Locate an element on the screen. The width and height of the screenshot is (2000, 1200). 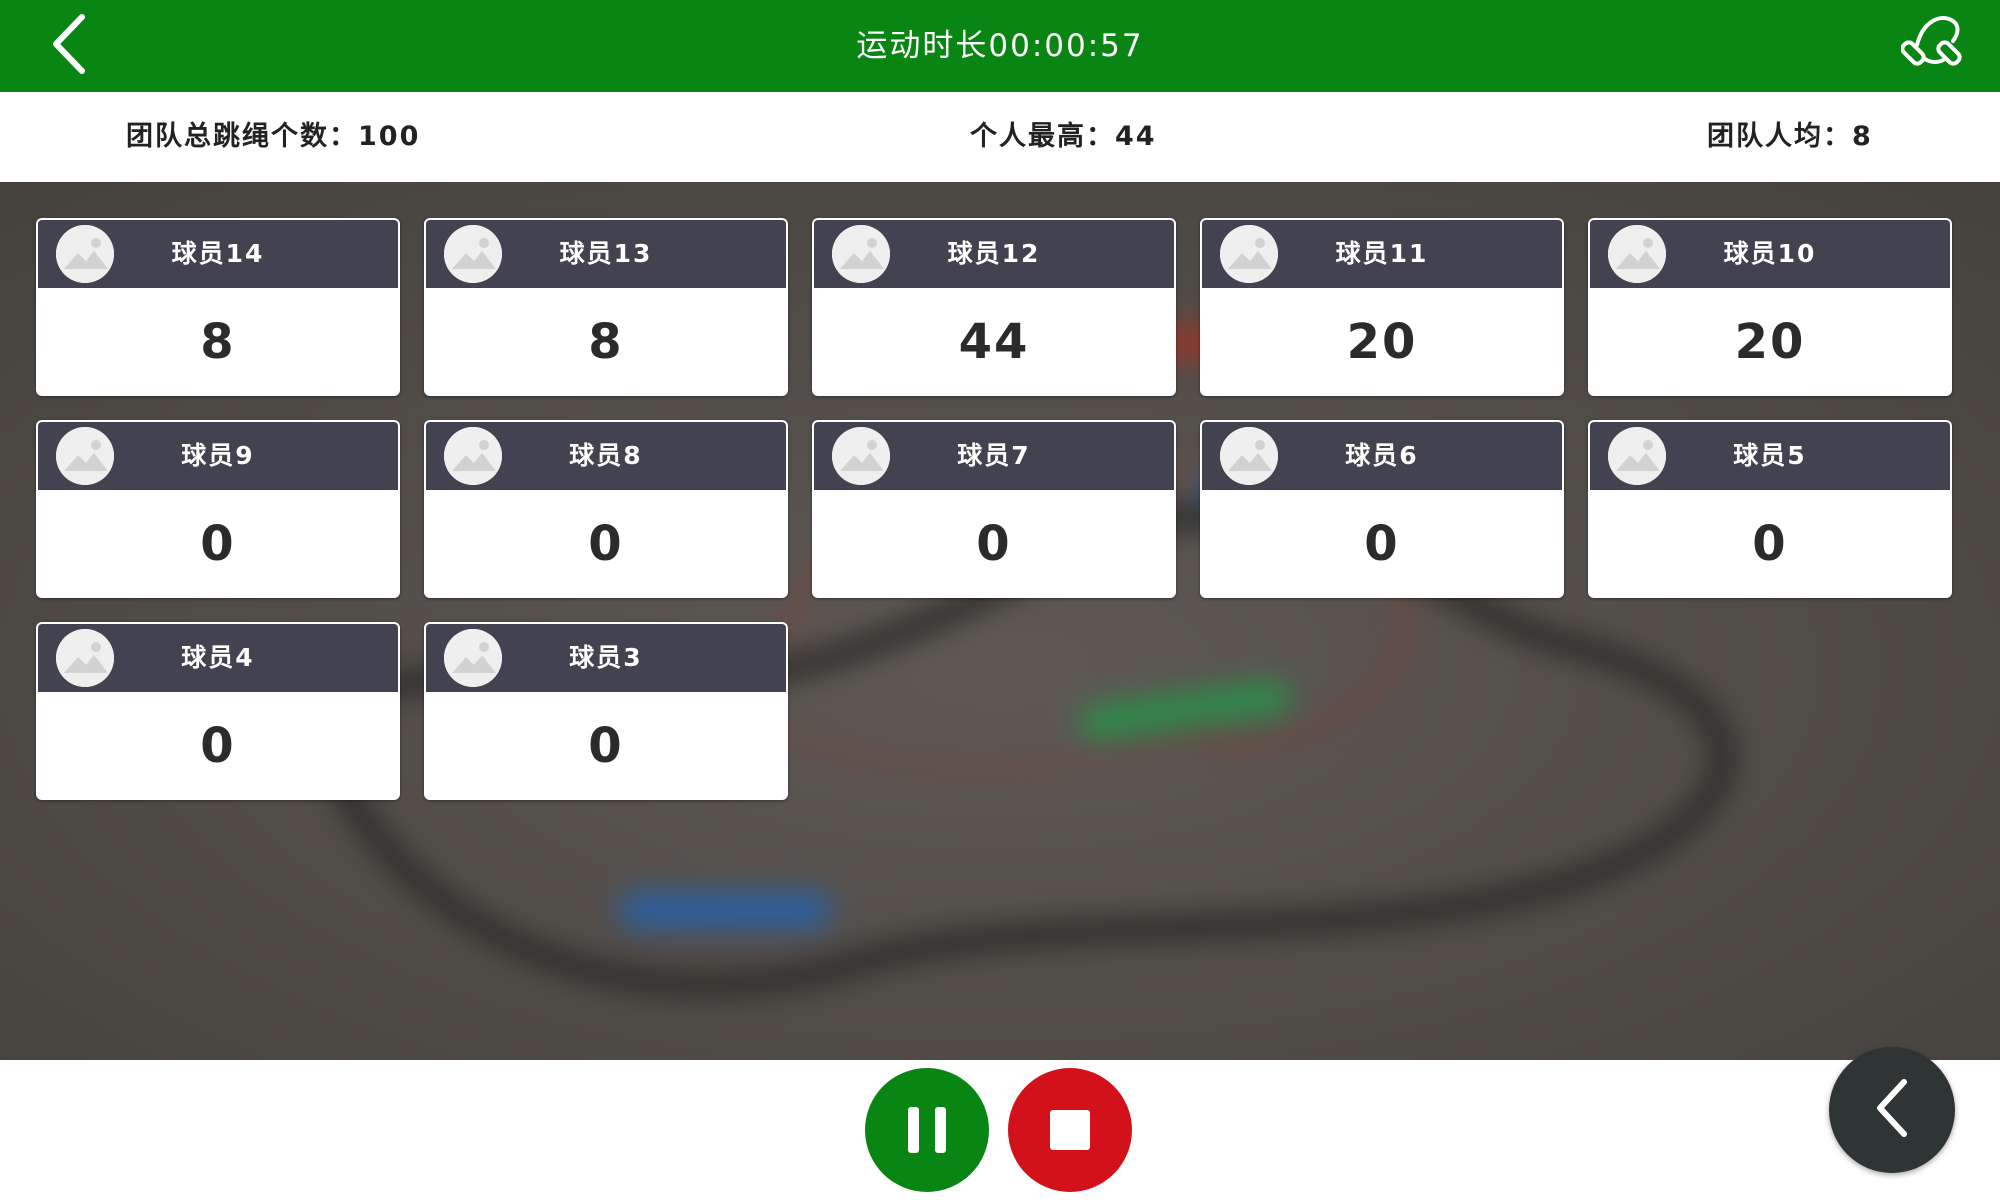
player-name: 球员8 is located at coordinates (606, 455).